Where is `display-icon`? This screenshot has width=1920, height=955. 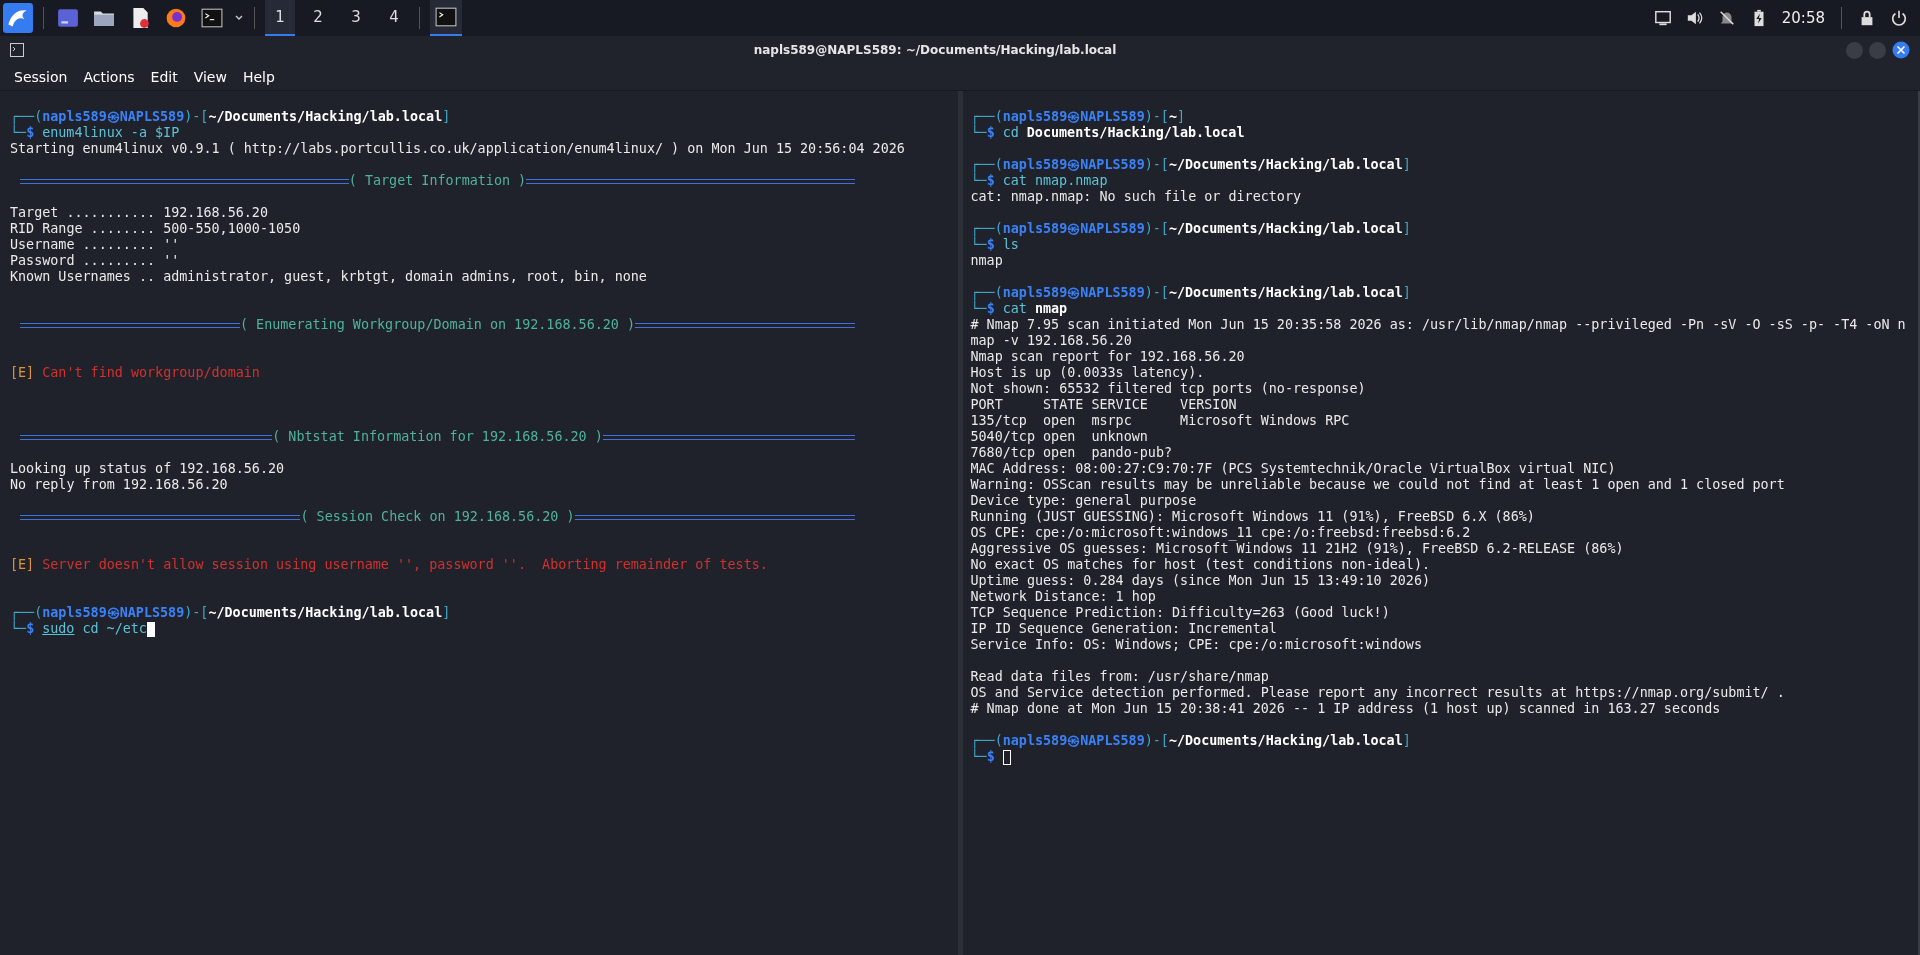 display-icon is located at coordinates (1662, 18).